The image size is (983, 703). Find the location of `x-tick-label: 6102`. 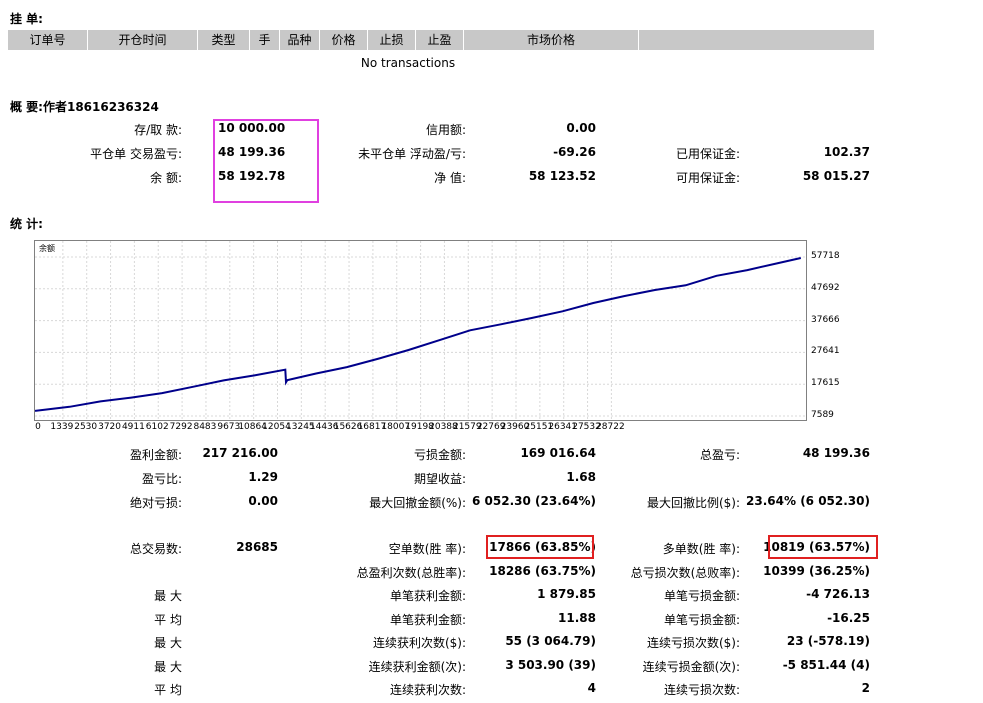

x-tick-label: 6102 is located at coordinates (157, 427).